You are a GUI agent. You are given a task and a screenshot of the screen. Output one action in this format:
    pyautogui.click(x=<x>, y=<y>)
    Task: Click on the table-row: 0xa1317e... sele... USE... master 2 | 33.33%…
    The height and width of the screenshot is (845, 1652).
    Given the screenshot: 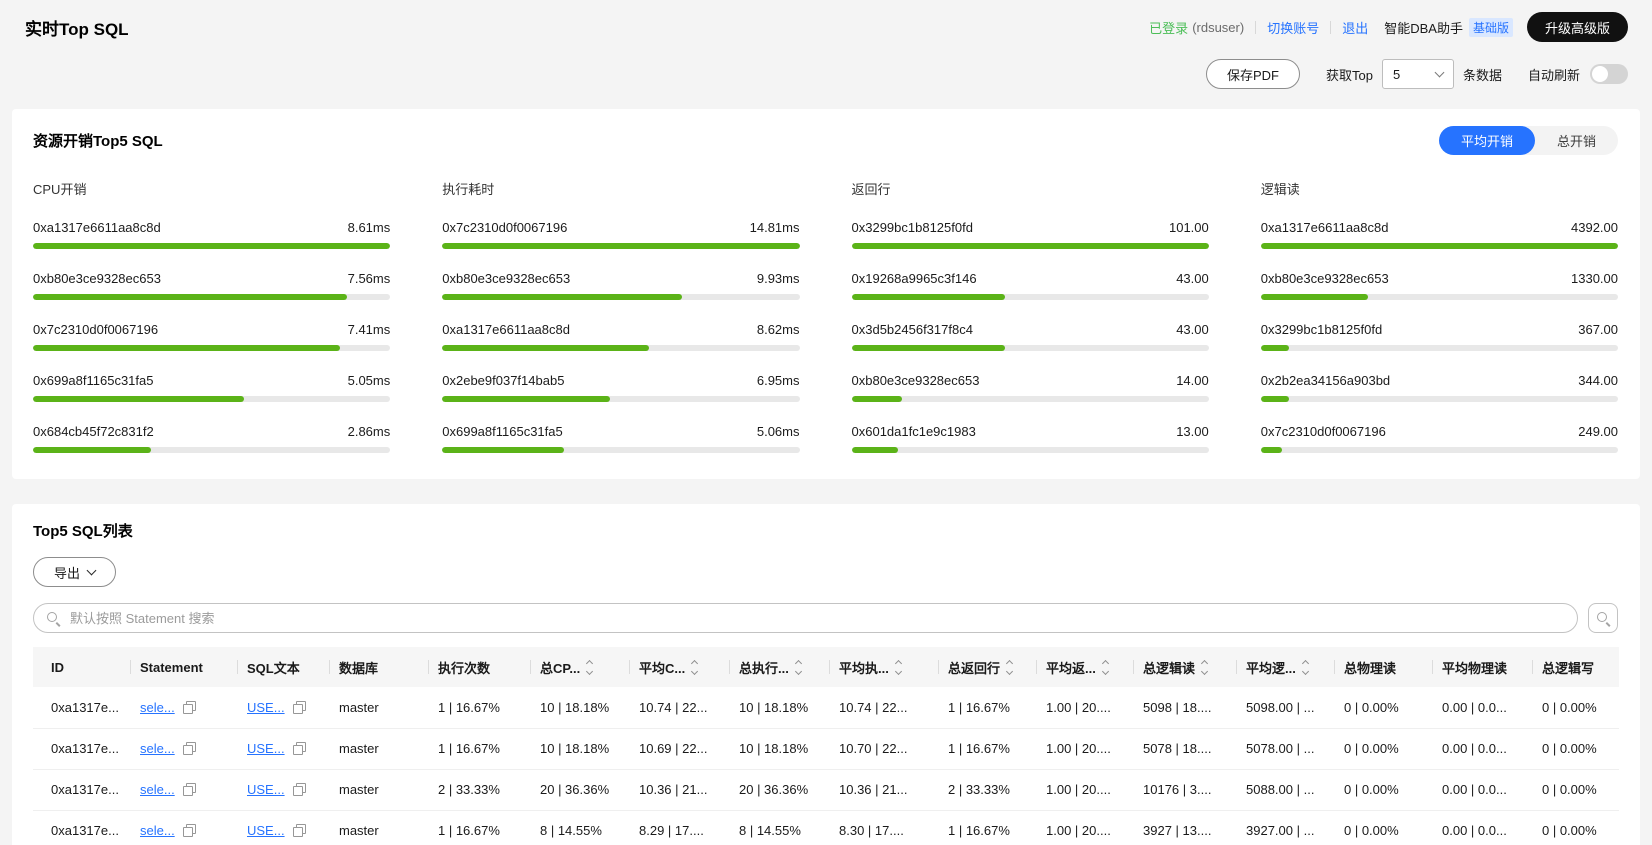 What is the action you would take?
    pyautogui.click(x=826, y=790)
    